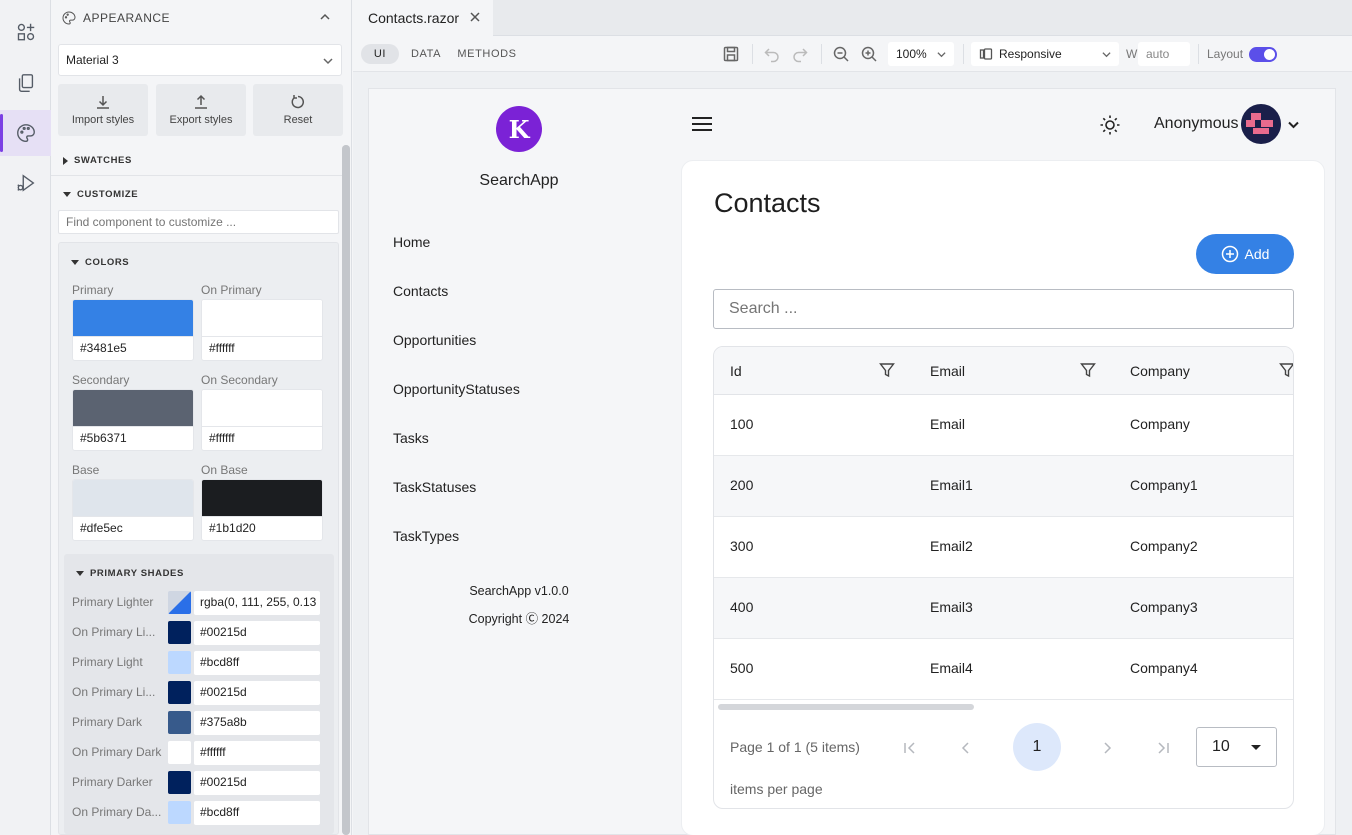  I want to click on export-styles-button: Export styles, so click(201, 110).